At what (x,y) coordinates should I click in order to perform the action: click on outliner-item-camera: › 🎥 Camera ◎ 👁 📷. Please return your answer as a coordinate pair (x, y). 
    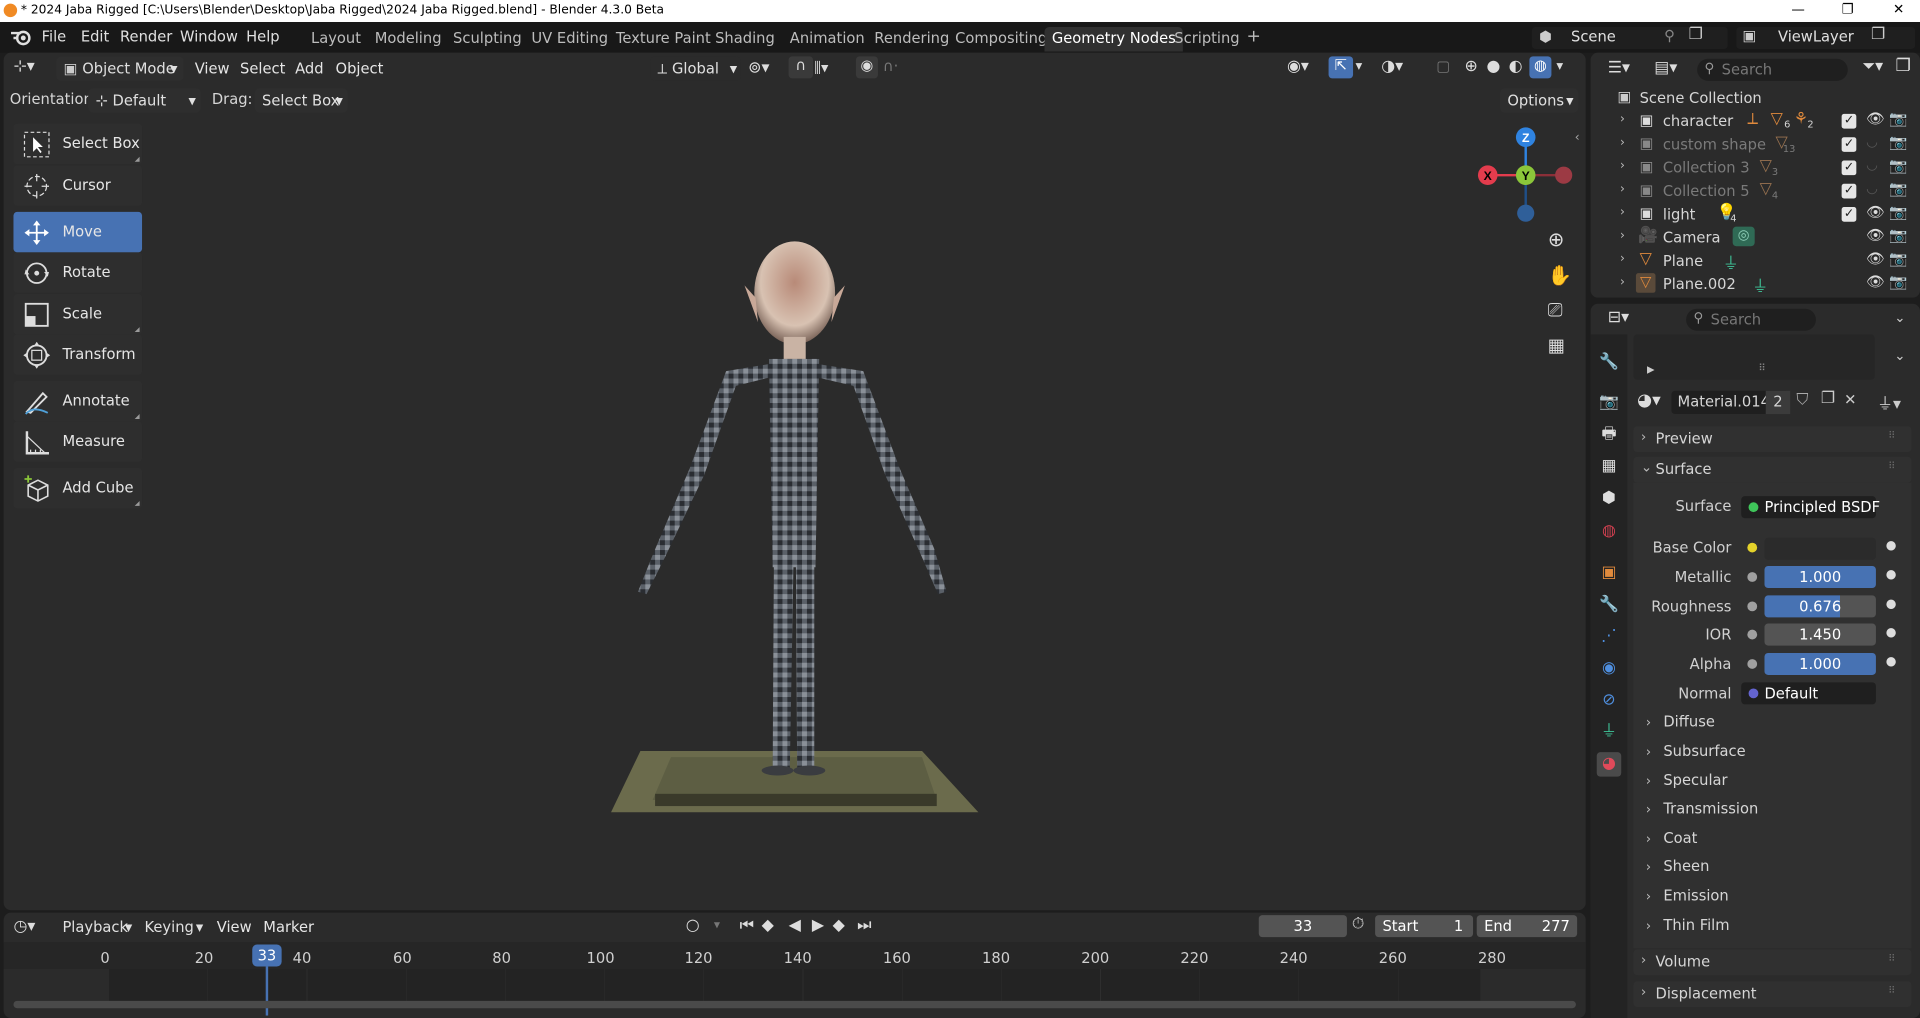
    Looking at the image, I should click on (1755, 238).